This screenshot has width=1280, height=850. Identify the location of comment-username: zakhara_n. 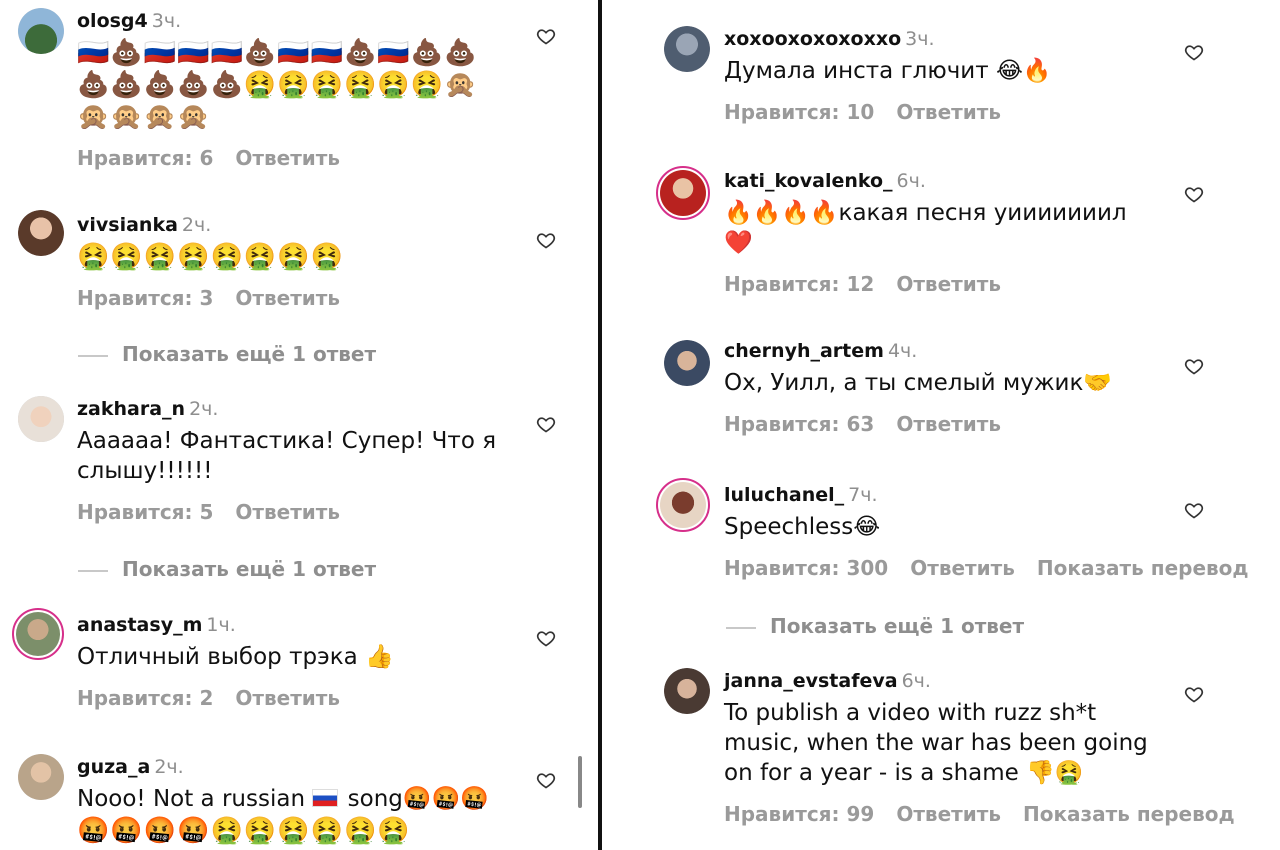
(131, 409).